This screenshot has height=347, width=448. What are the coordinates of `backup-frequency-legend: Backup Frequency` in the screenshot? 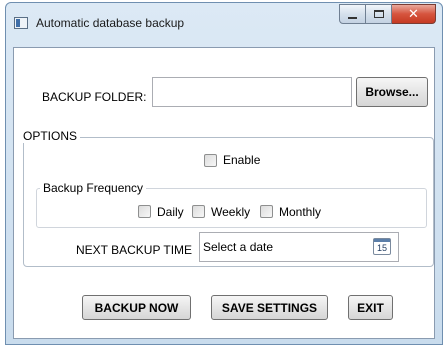 It's located at (93, 188).